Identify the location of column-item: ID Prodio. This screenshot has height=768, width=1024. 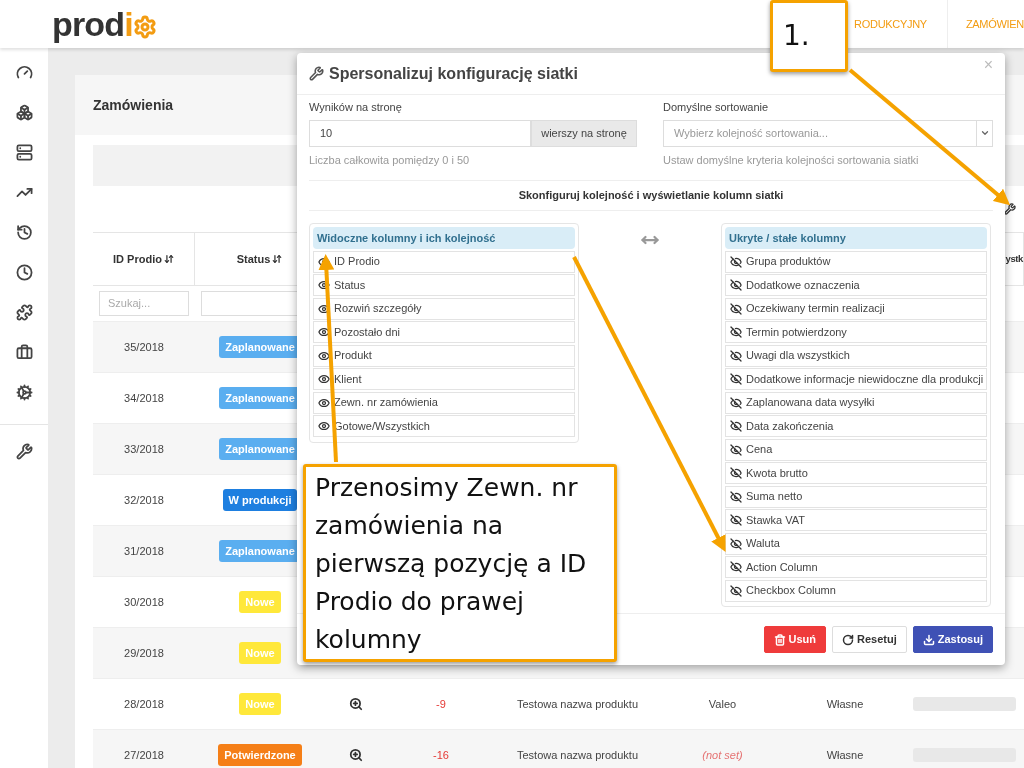
(444, 261).